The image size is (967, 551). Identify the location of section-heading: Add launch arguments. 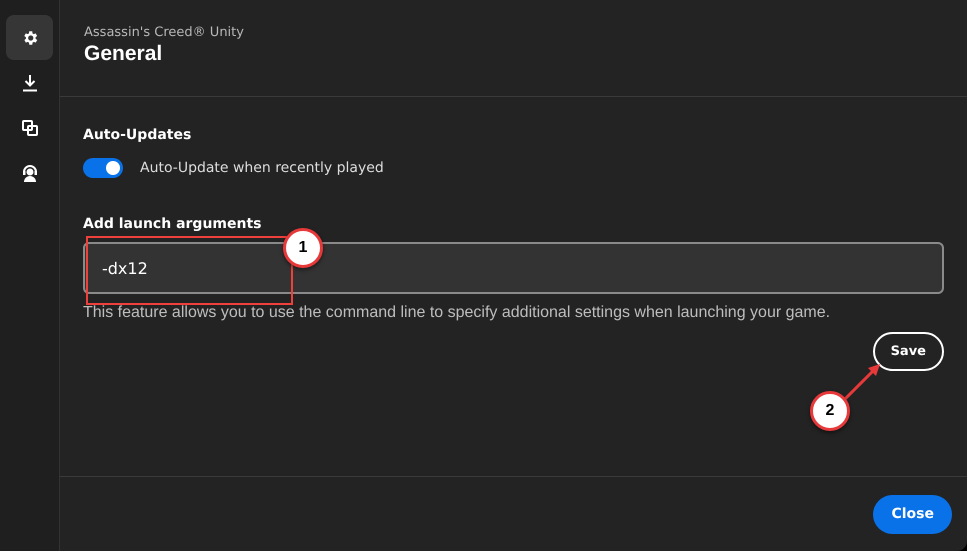
(172, 224).